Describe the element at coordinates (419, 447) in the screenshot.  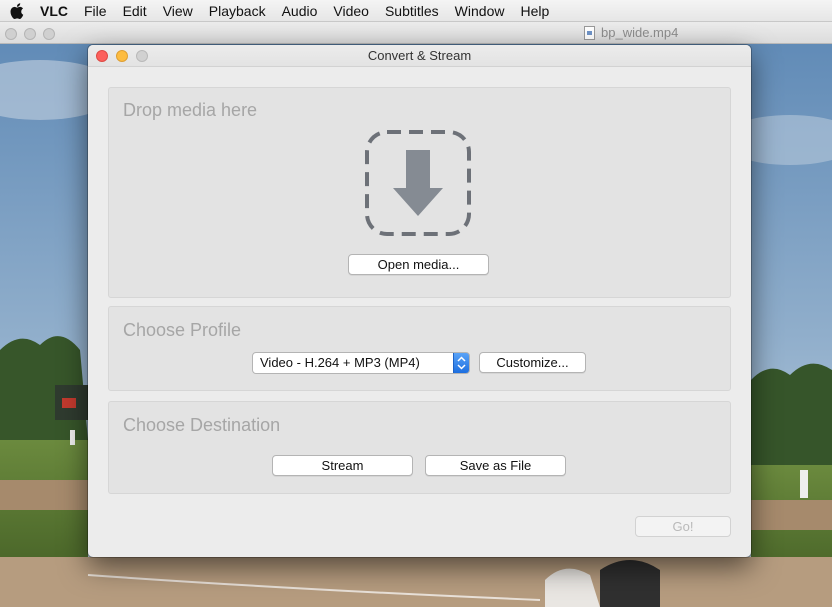
I see `choose-destination-section: Choose Destination Stream Save as File` at that location.